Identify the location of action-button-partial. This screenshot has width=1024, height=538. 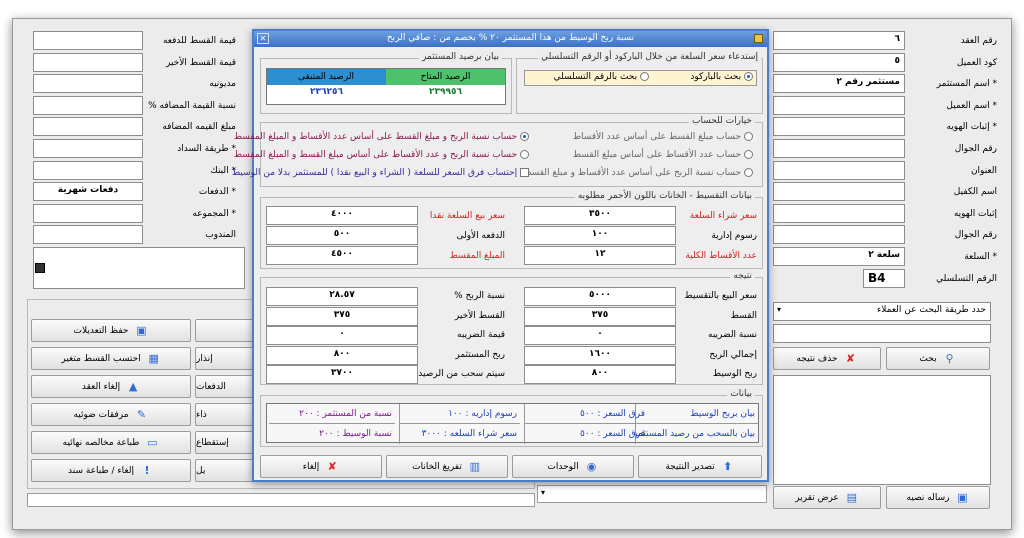
(225, 330).